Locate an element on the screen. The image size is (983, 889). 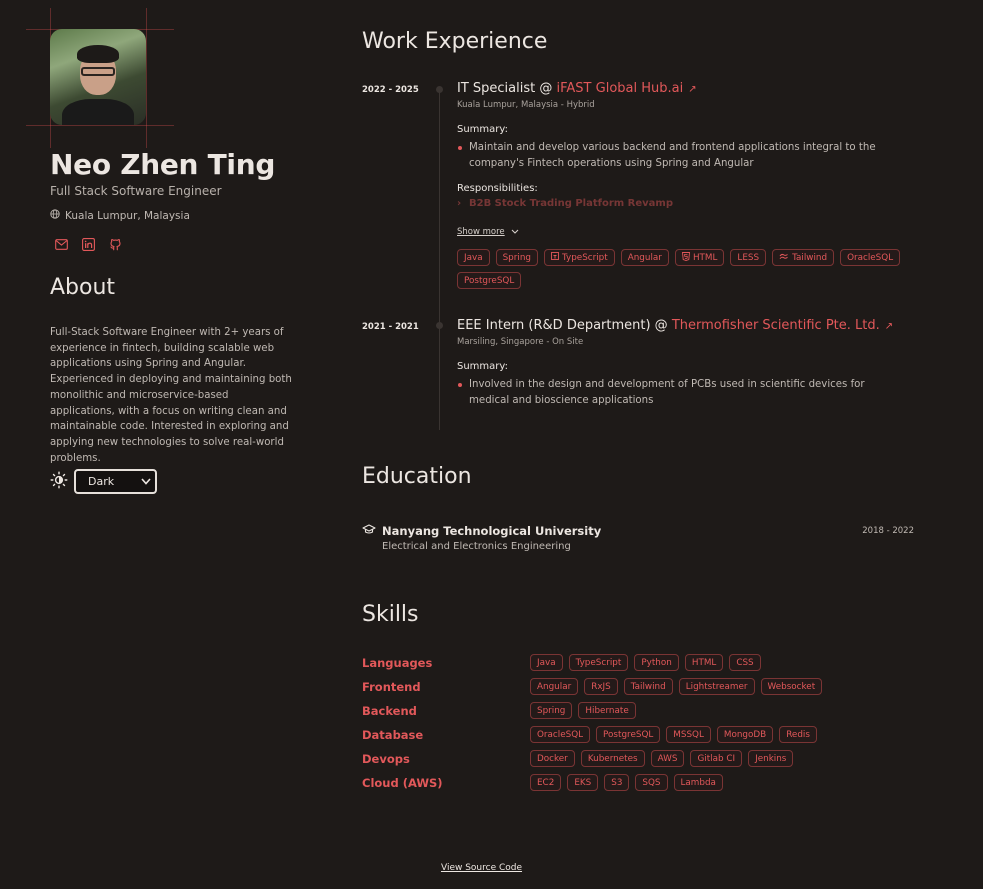
skill-tags: Docker Kubernetes AWS Gitlab CI Jenkins is located at coordinates (662, 758).